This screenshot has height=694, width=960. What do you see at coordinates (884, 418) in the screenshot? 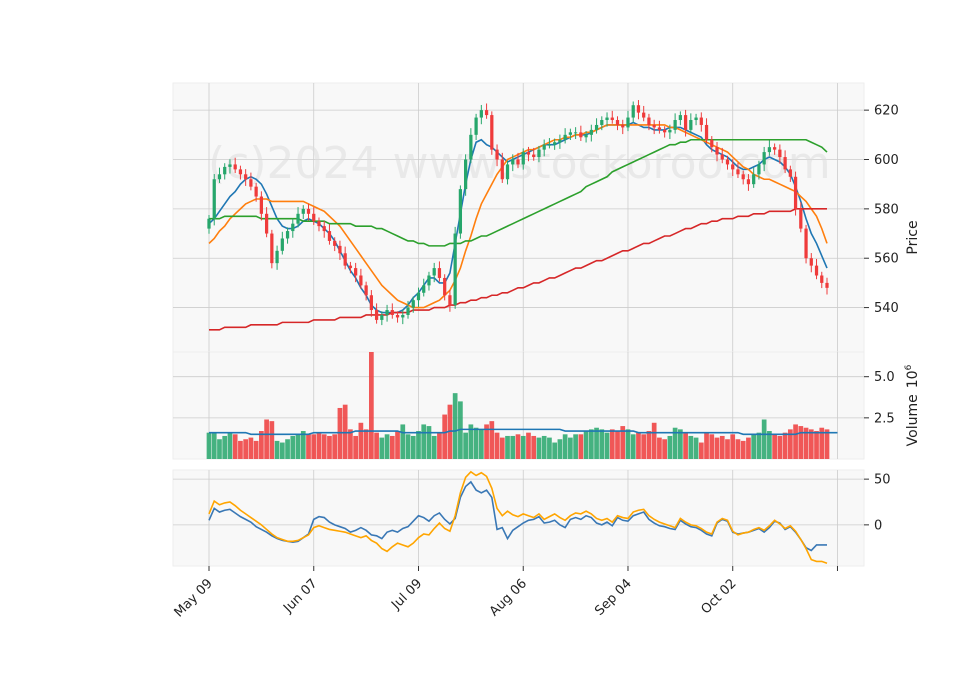
I see `y-tick-label: 2.5` at bounding box center [884, 418].